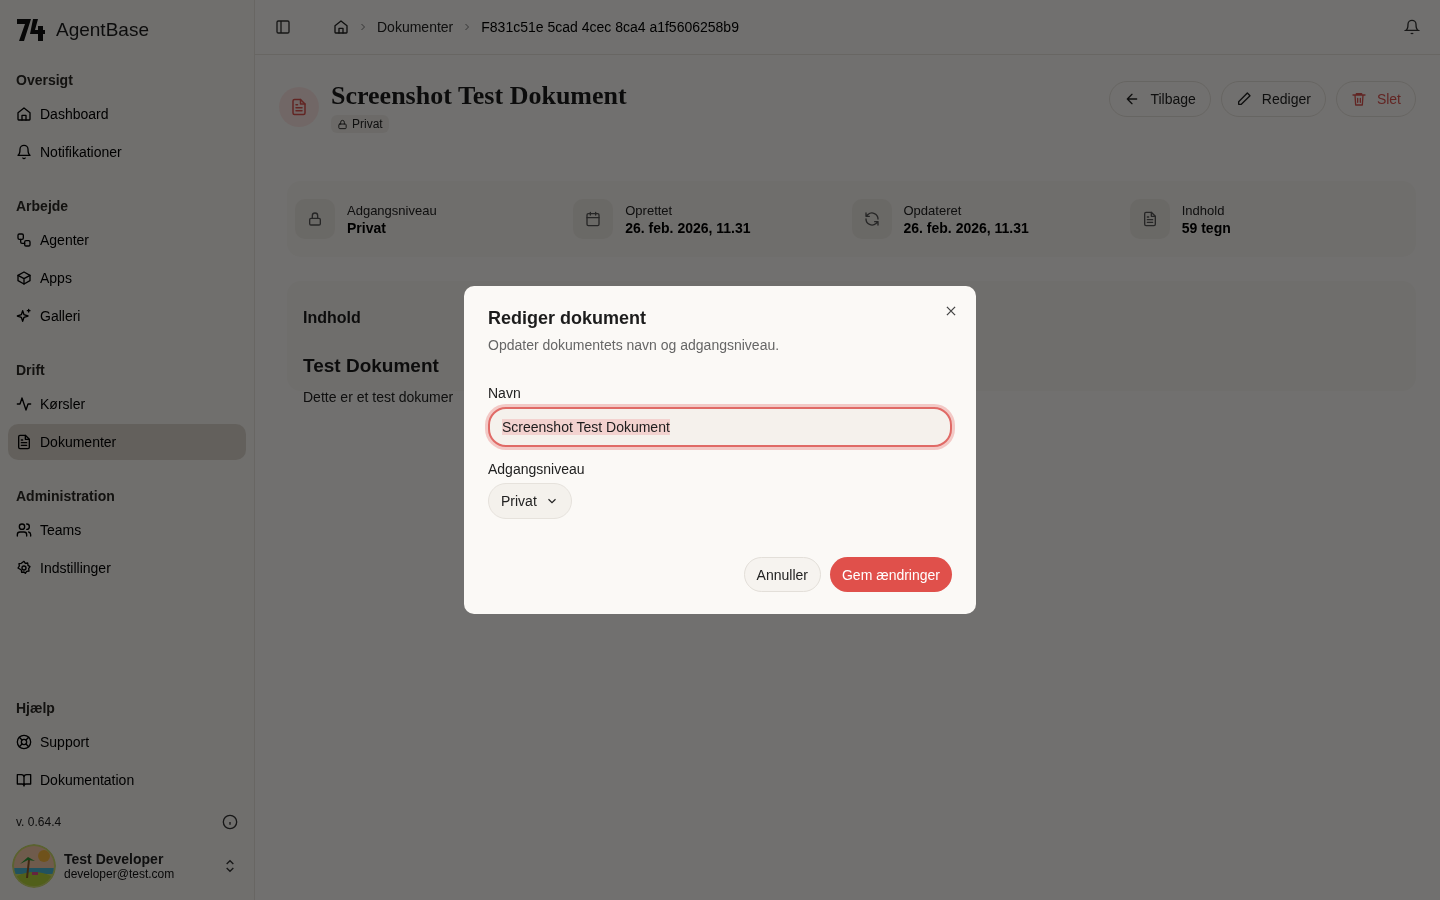  What do you see at coordinates (44, 80) in the screenshot?
I see `section-heading: Oversigt` at bounding box center [44, 80].